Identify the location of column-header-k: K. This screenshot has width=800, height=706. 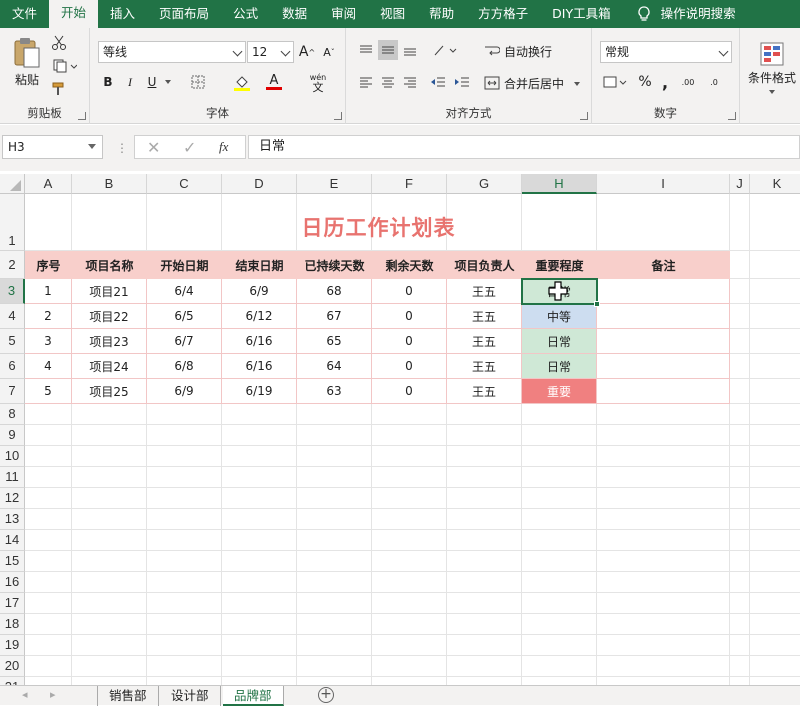
(775, 184).